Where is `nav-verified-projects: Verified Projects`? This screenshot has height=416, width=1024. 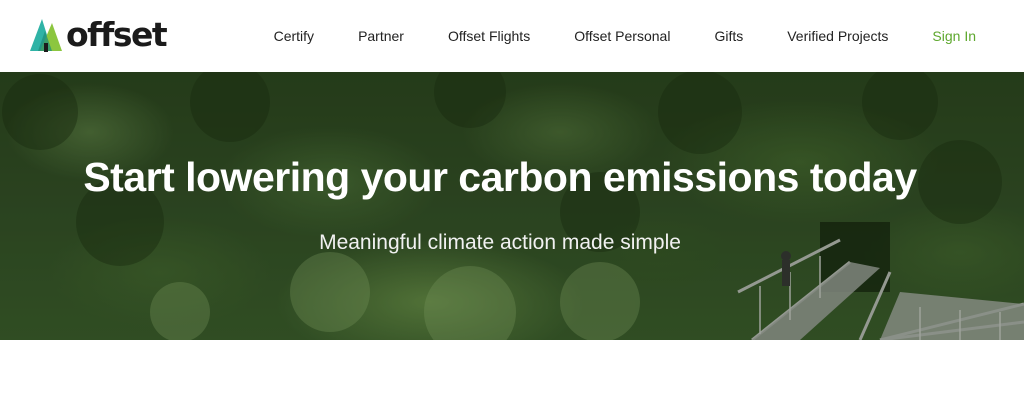 nav-verified-projects: Verified Projects is located at coordinates (837, 36).